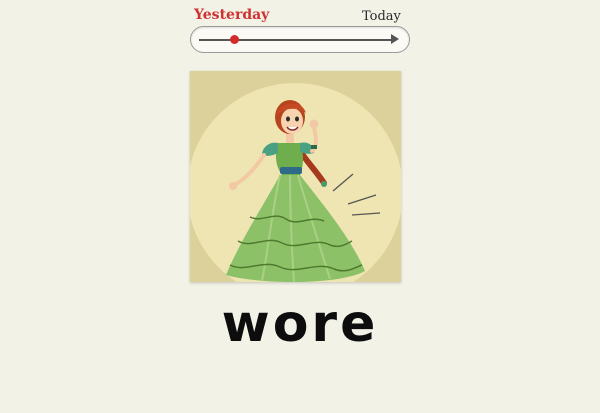 This screenshot has height=413, width=600. I want to click on timeline-start-label: Yesterday, so click(232, 15).